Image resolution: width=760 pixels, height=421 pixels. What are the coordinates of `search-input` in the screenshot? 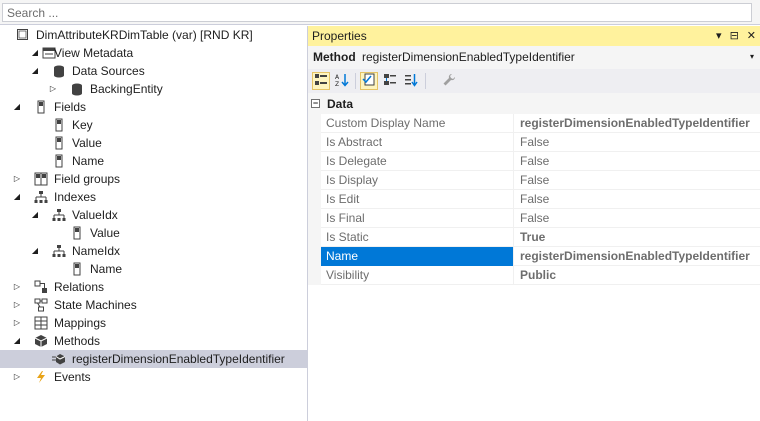 It's located at (377, 12).